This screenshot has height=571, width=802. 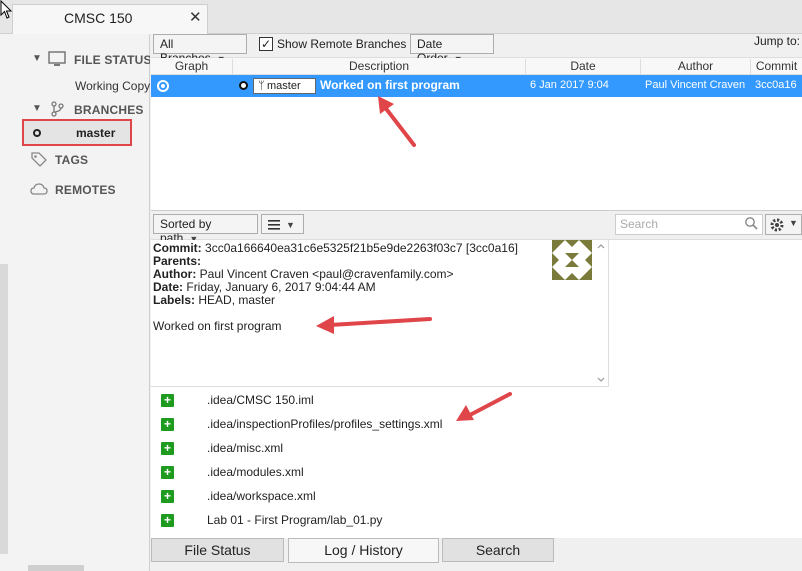 I want to click on list-item: + .idea/modules.xml, so click(x=380, y=473).